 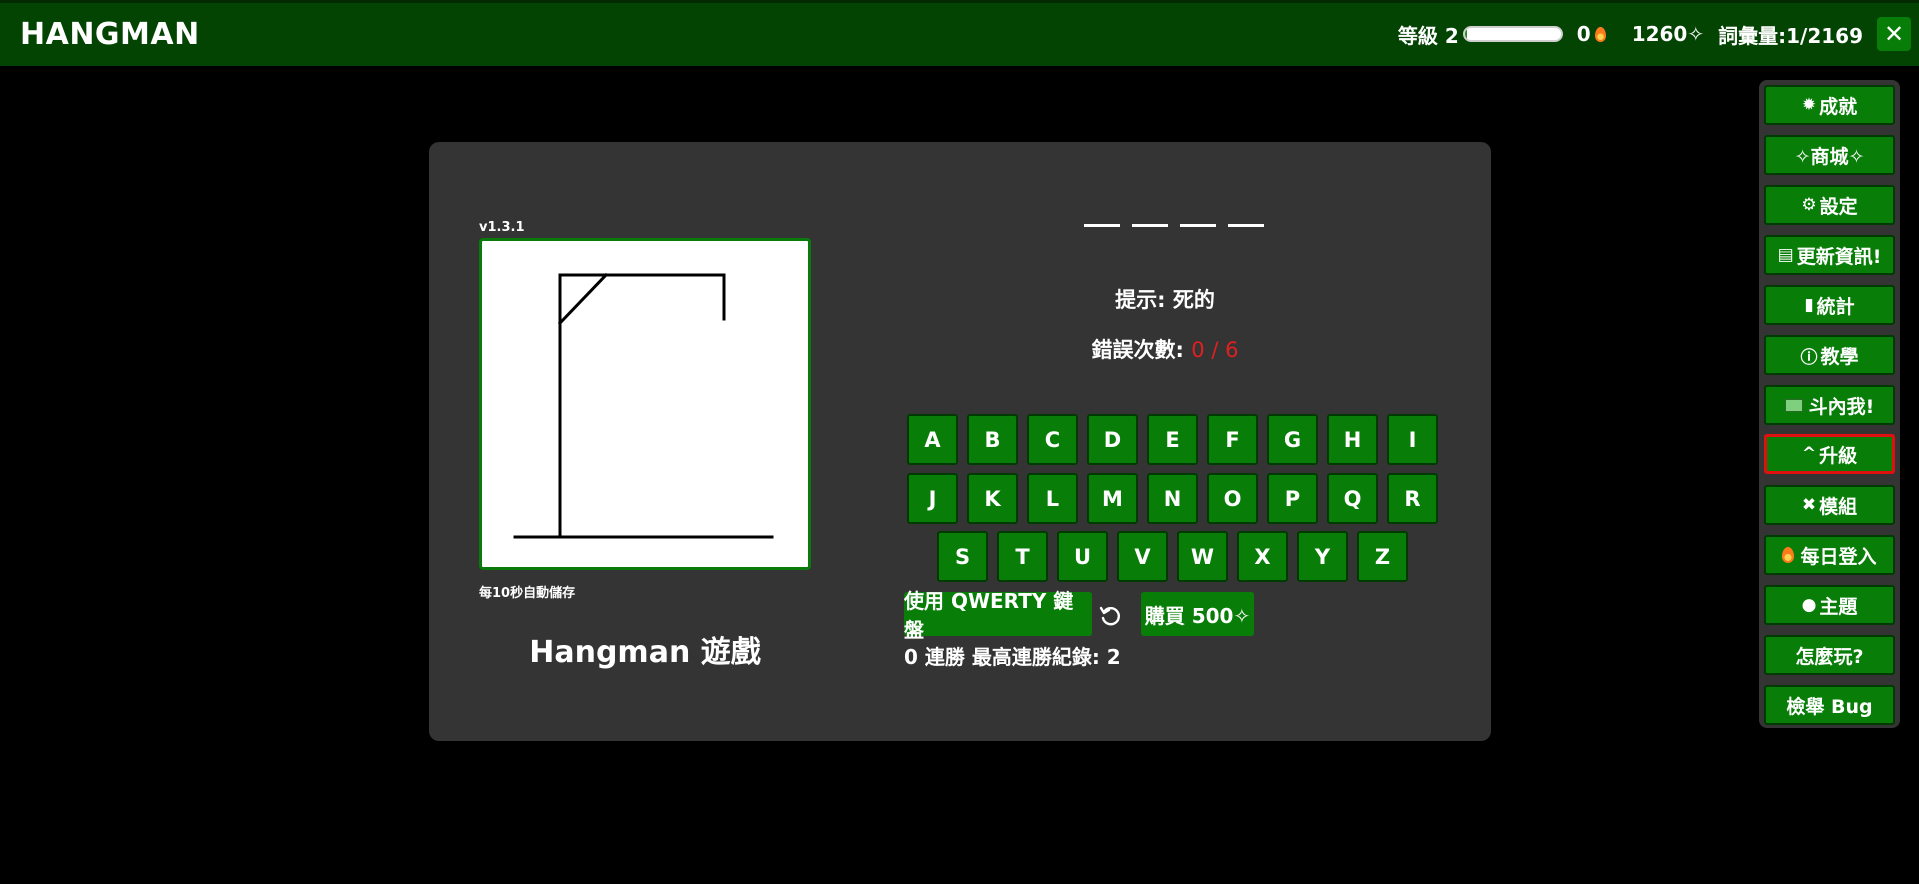 I want to click on upgrade-label: 升級, so click(x=1838, y=455).